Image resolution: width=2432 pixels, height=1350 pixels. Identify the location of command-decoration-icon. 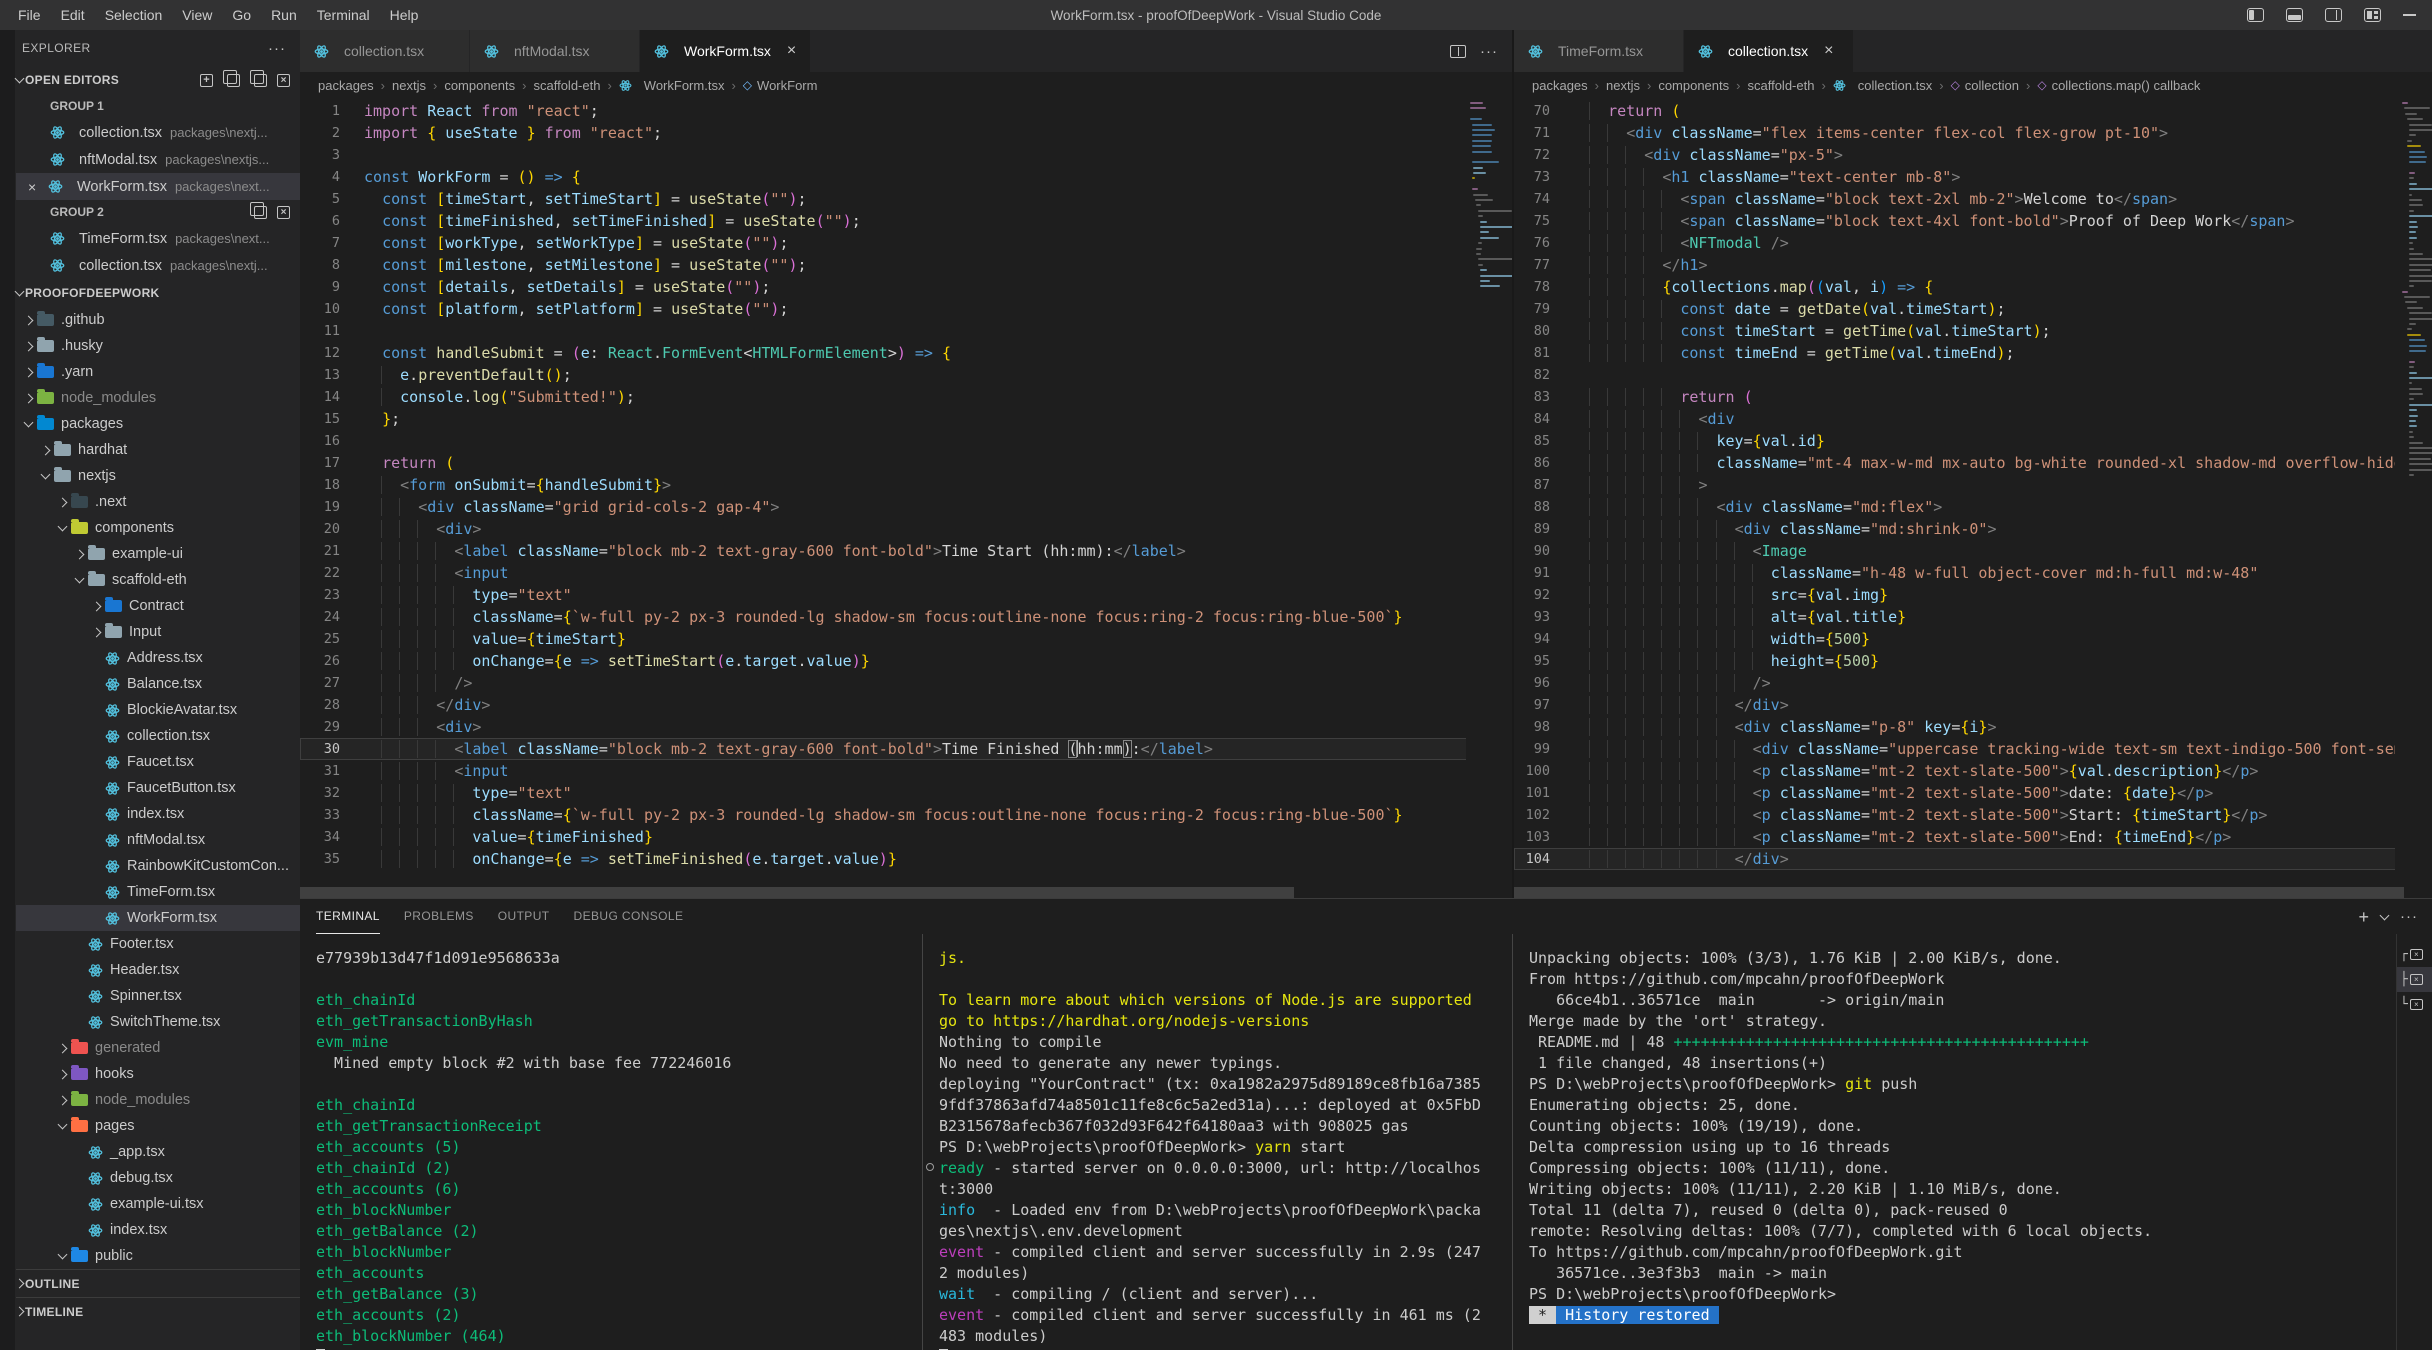
(930, 1167).